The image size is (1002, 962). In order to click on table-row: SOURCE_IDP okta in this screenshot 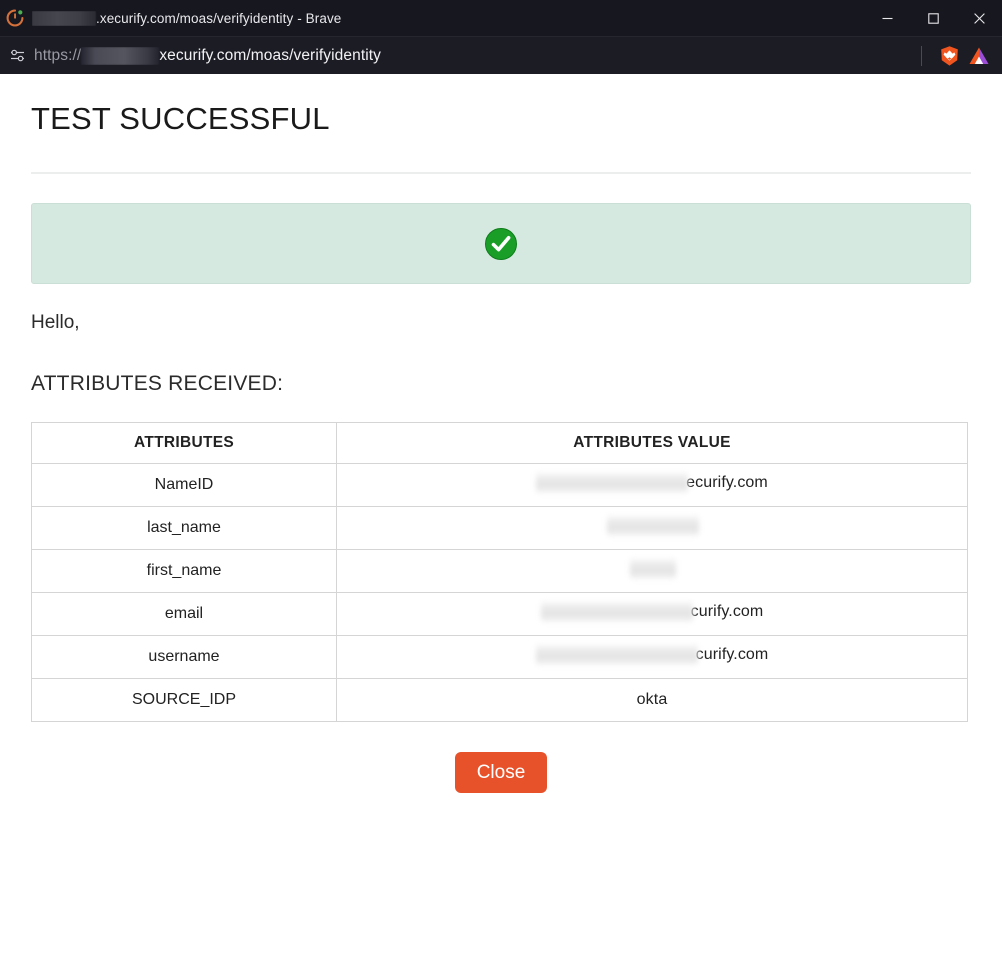, I will do `click(499, 700)`.